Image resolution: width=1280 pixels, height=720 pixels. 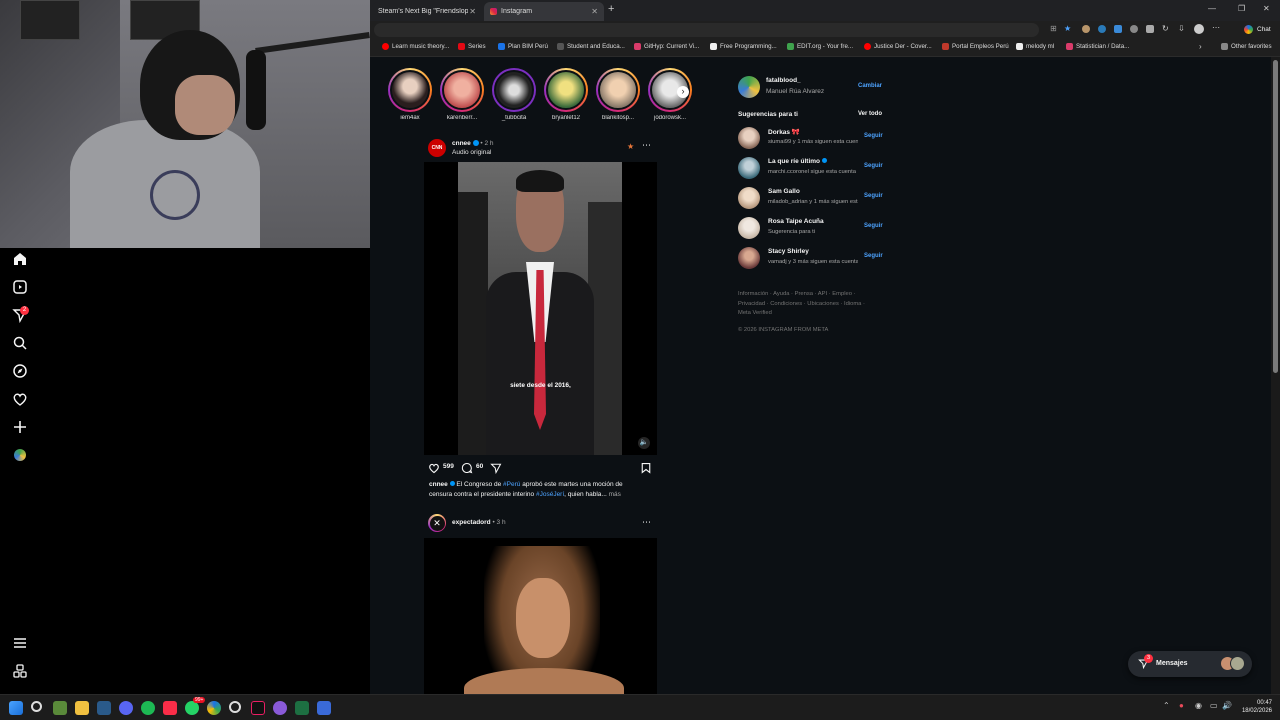 What do you see at coordinates (437, 523) in the screenshot?
I see `post-avatar: ✕` at bounding box center [437, 523].